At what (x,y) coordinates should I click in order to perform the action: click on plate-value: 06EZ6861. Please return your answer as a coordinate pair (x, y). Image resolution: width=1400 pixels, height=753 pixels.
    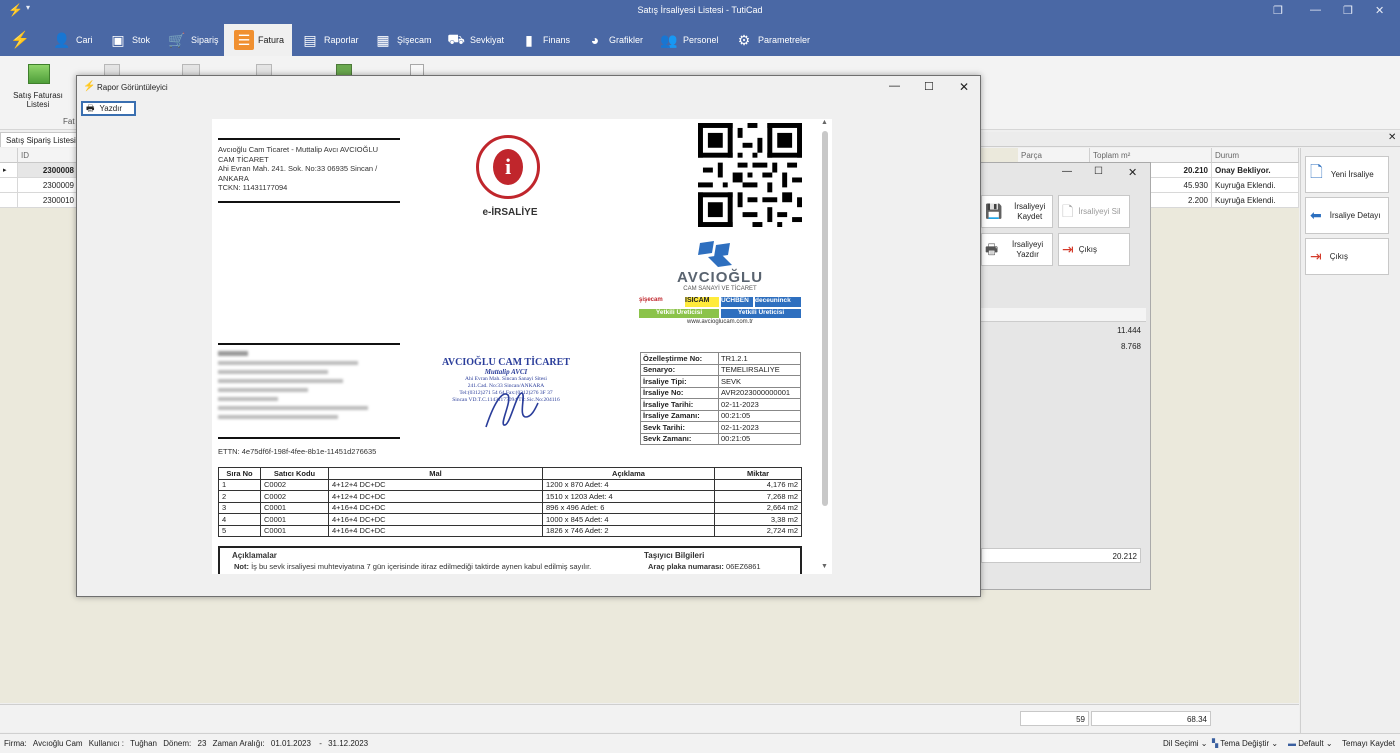
    Looking at the image, I should click on (743, 566).